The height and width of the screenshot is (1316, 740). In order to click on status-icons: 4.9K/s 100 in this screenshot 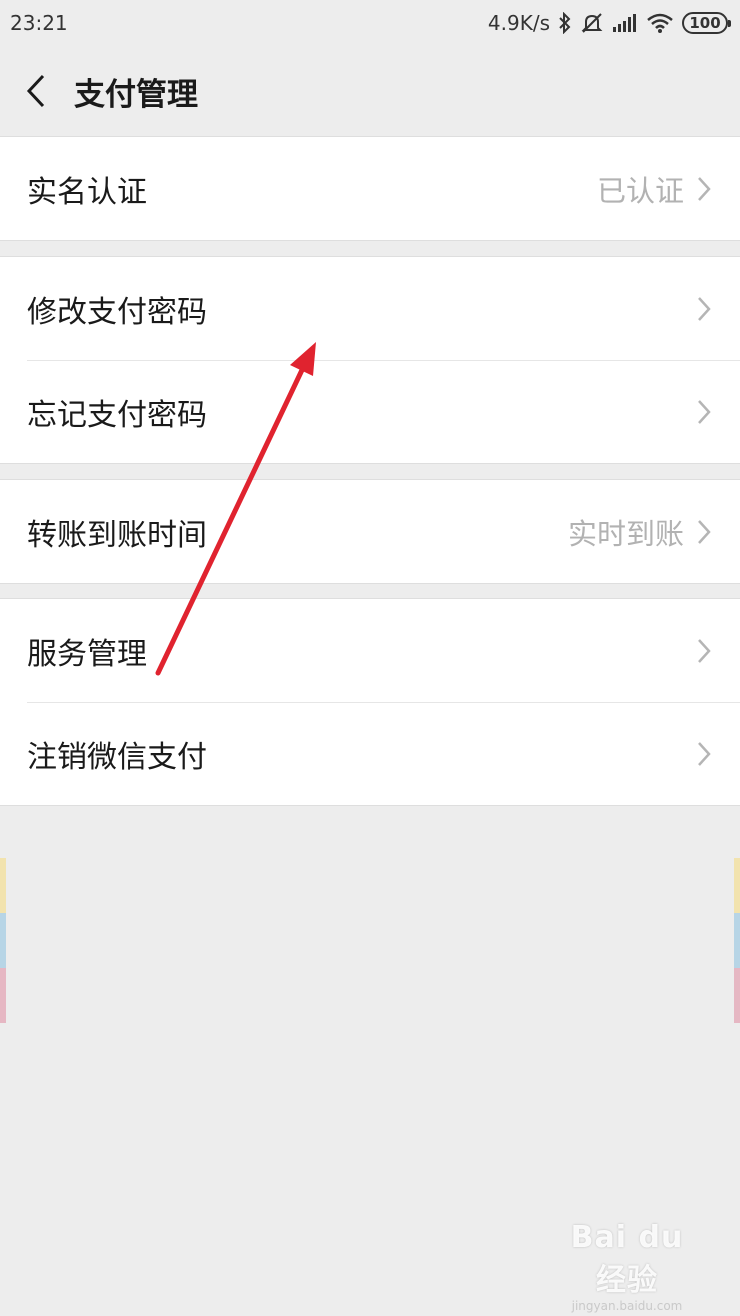, I will do `click(609, 23)`.